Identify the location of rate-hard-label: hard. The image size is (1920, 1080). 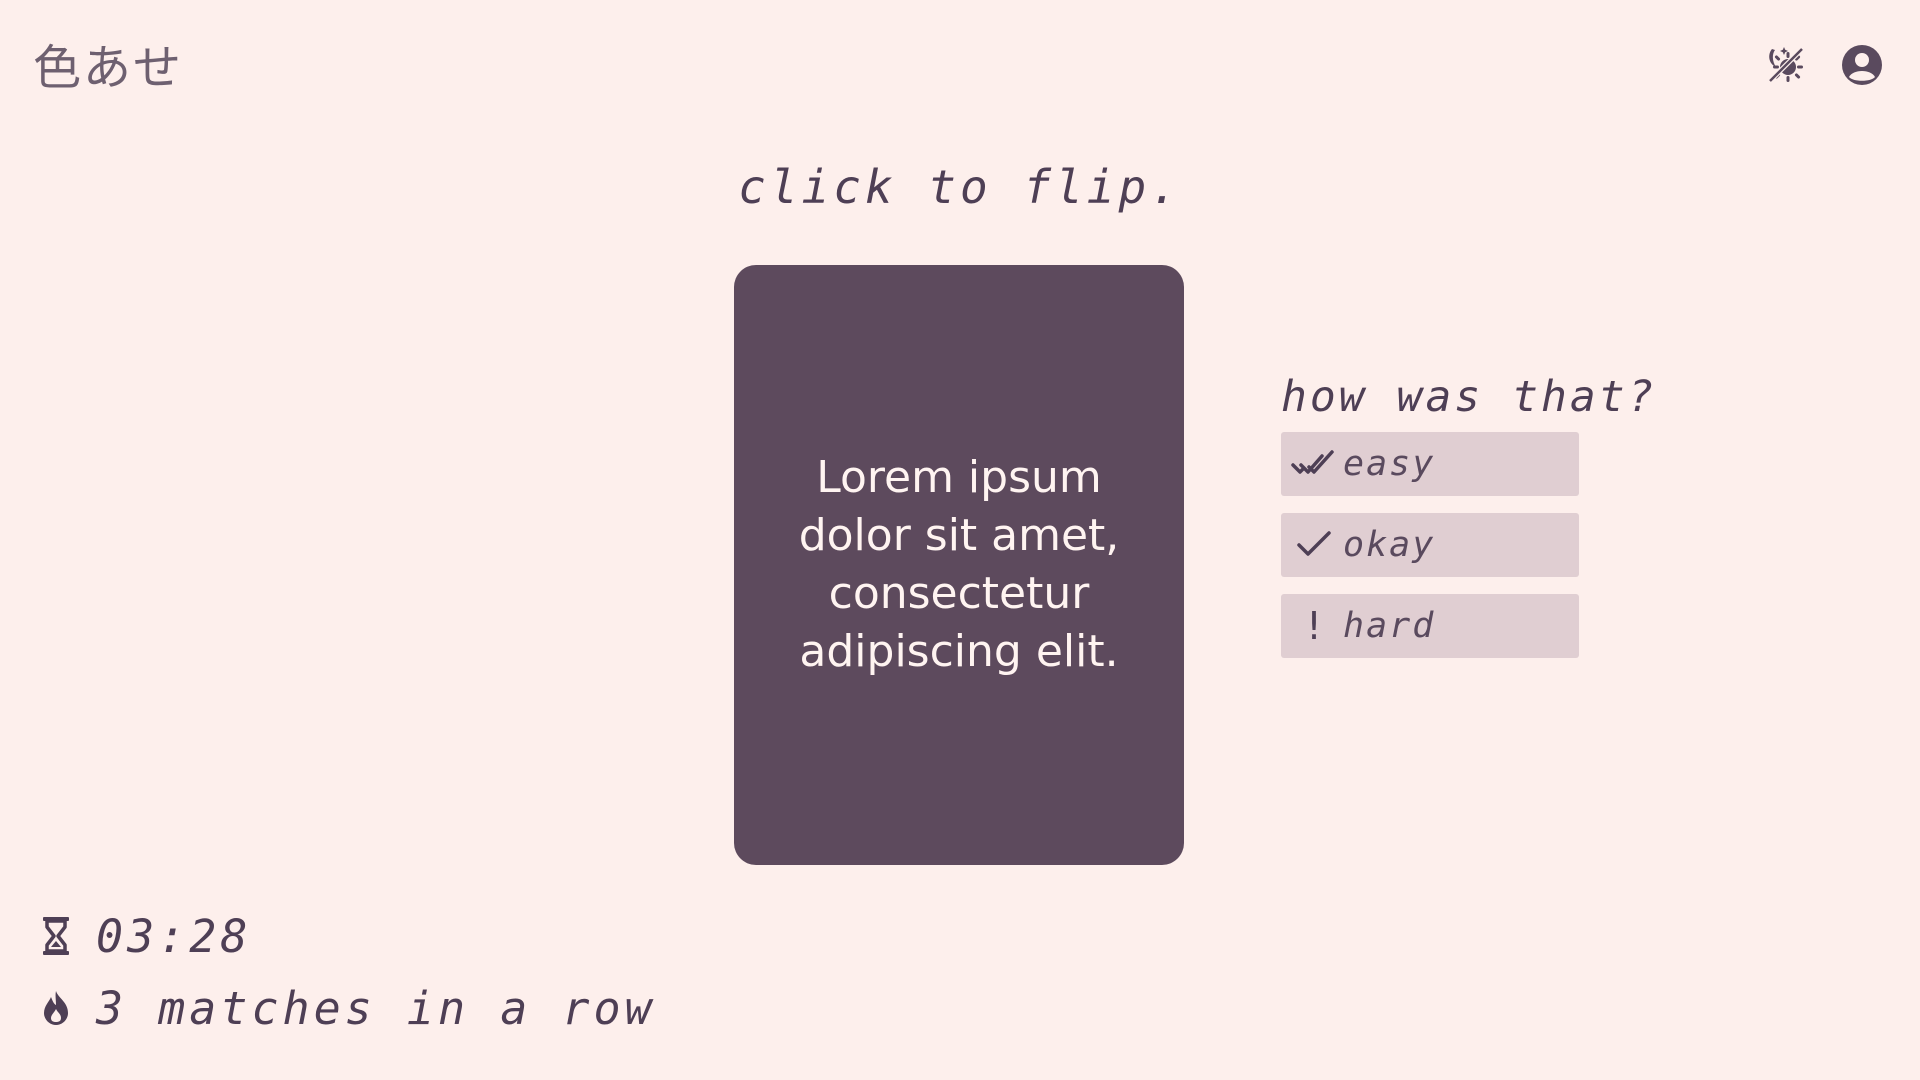
(1389, 626).